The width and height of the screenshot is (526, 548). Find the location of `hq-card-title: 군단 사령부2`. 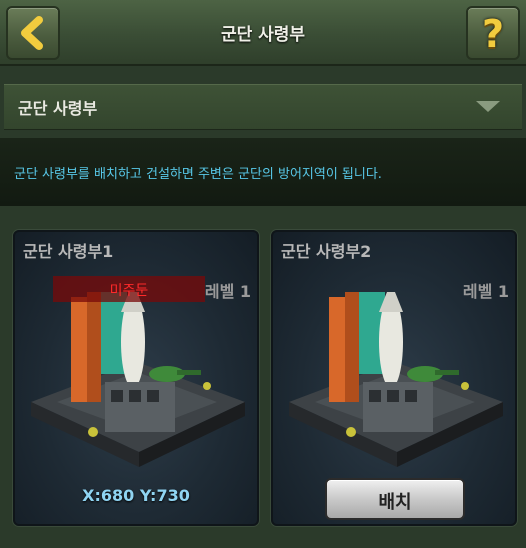

hq-card-title: 군단 사령부2 is located at coordinates (326, 251).